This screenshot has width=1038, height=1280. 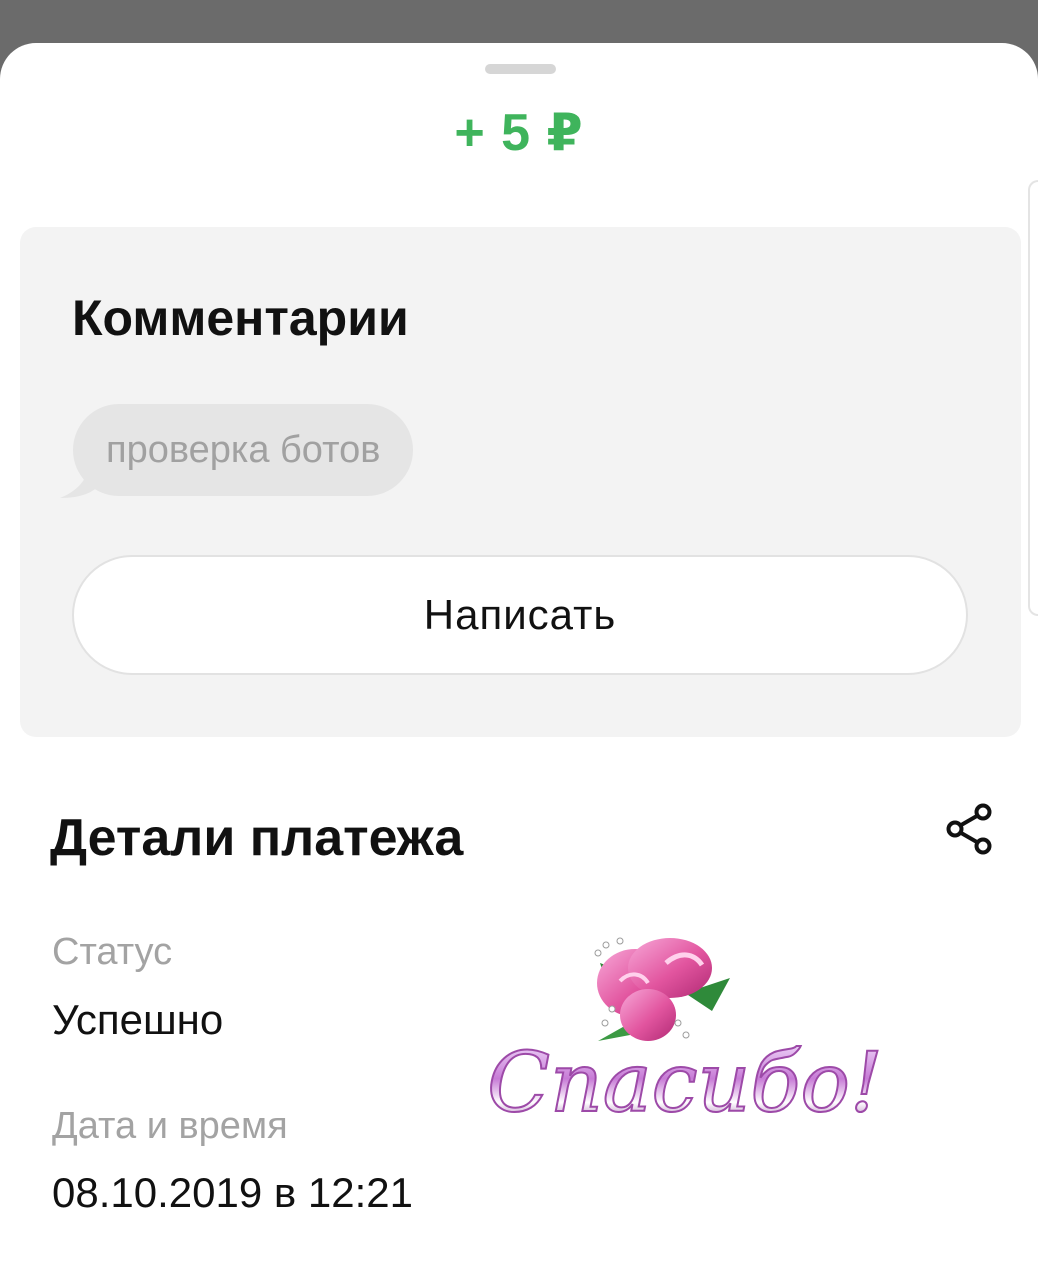 I want to click on datetime-value: 08.10.2019 в 12:21, so click(x=232, y=1192).